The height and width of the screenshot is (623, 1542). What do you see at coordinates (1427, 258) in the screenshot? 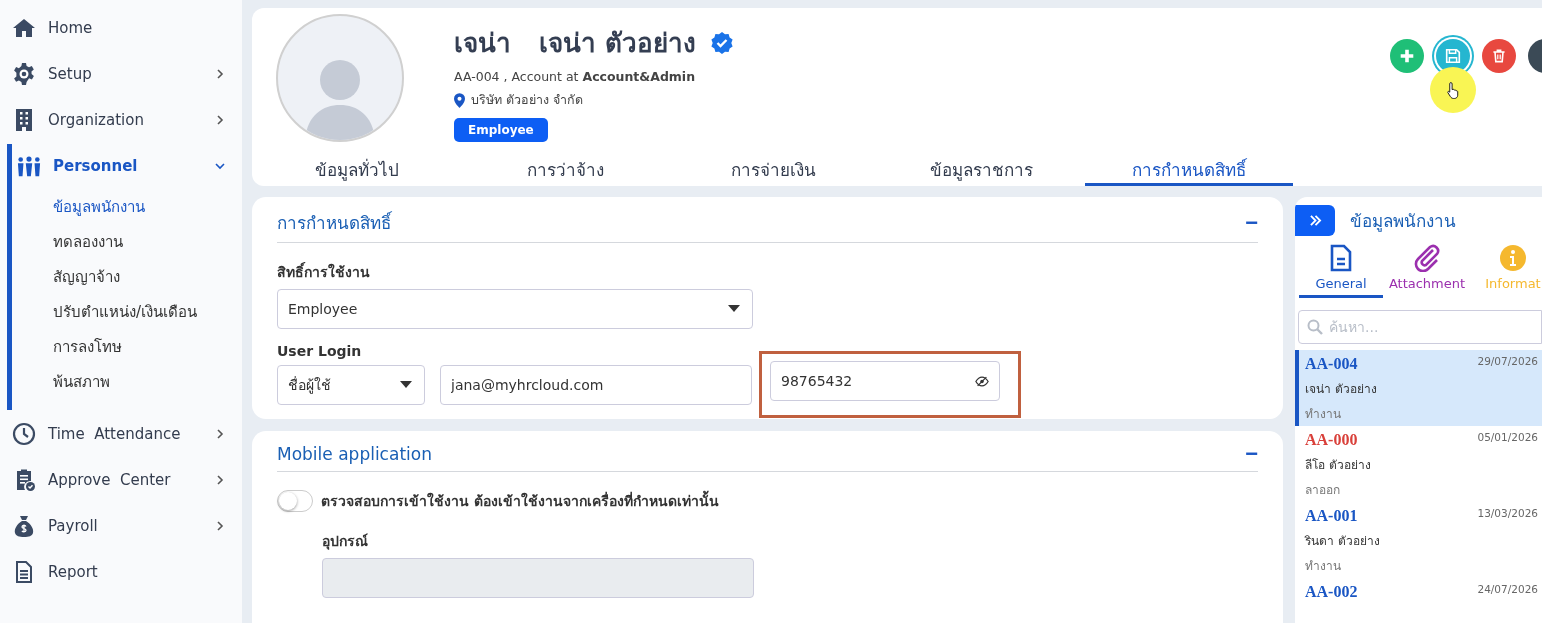
I see `paperclip-icon` at bounding box center [1427, 258].